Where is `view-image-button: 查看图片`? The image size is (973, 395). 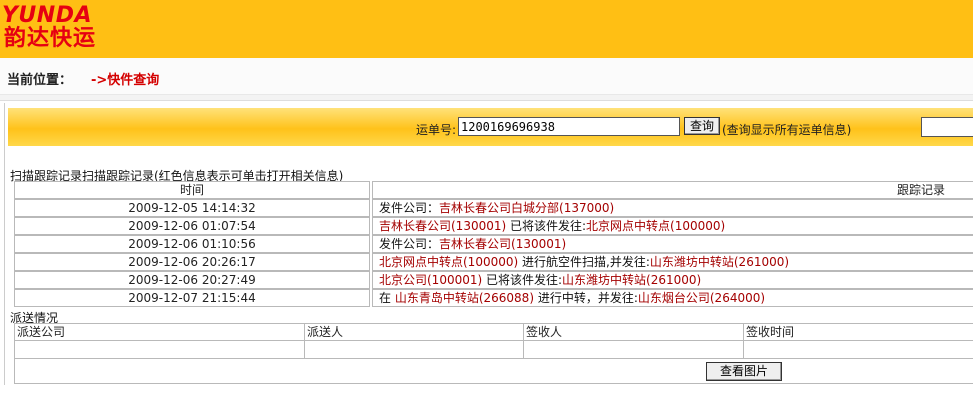 view-image-button: 查看图片 is located at coordinates (744, 371).